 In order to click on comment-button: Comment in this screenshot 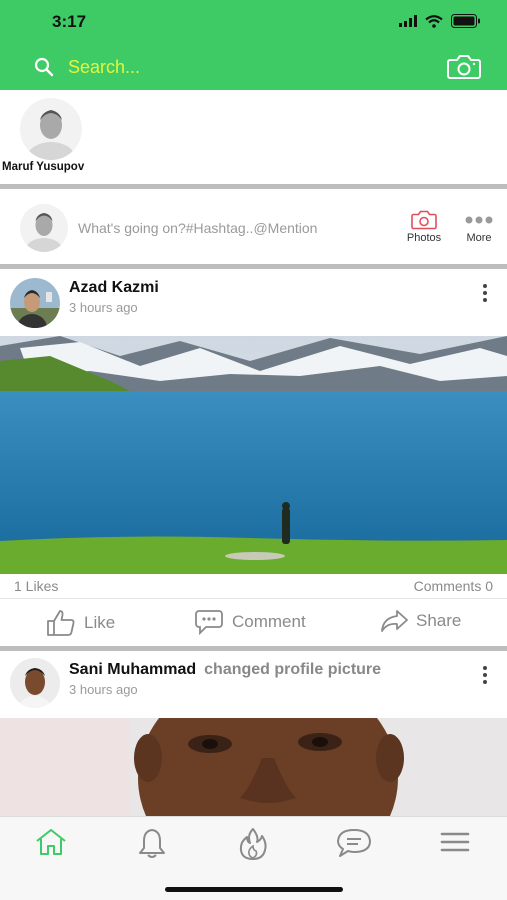, I will do `click(250, 622)`.